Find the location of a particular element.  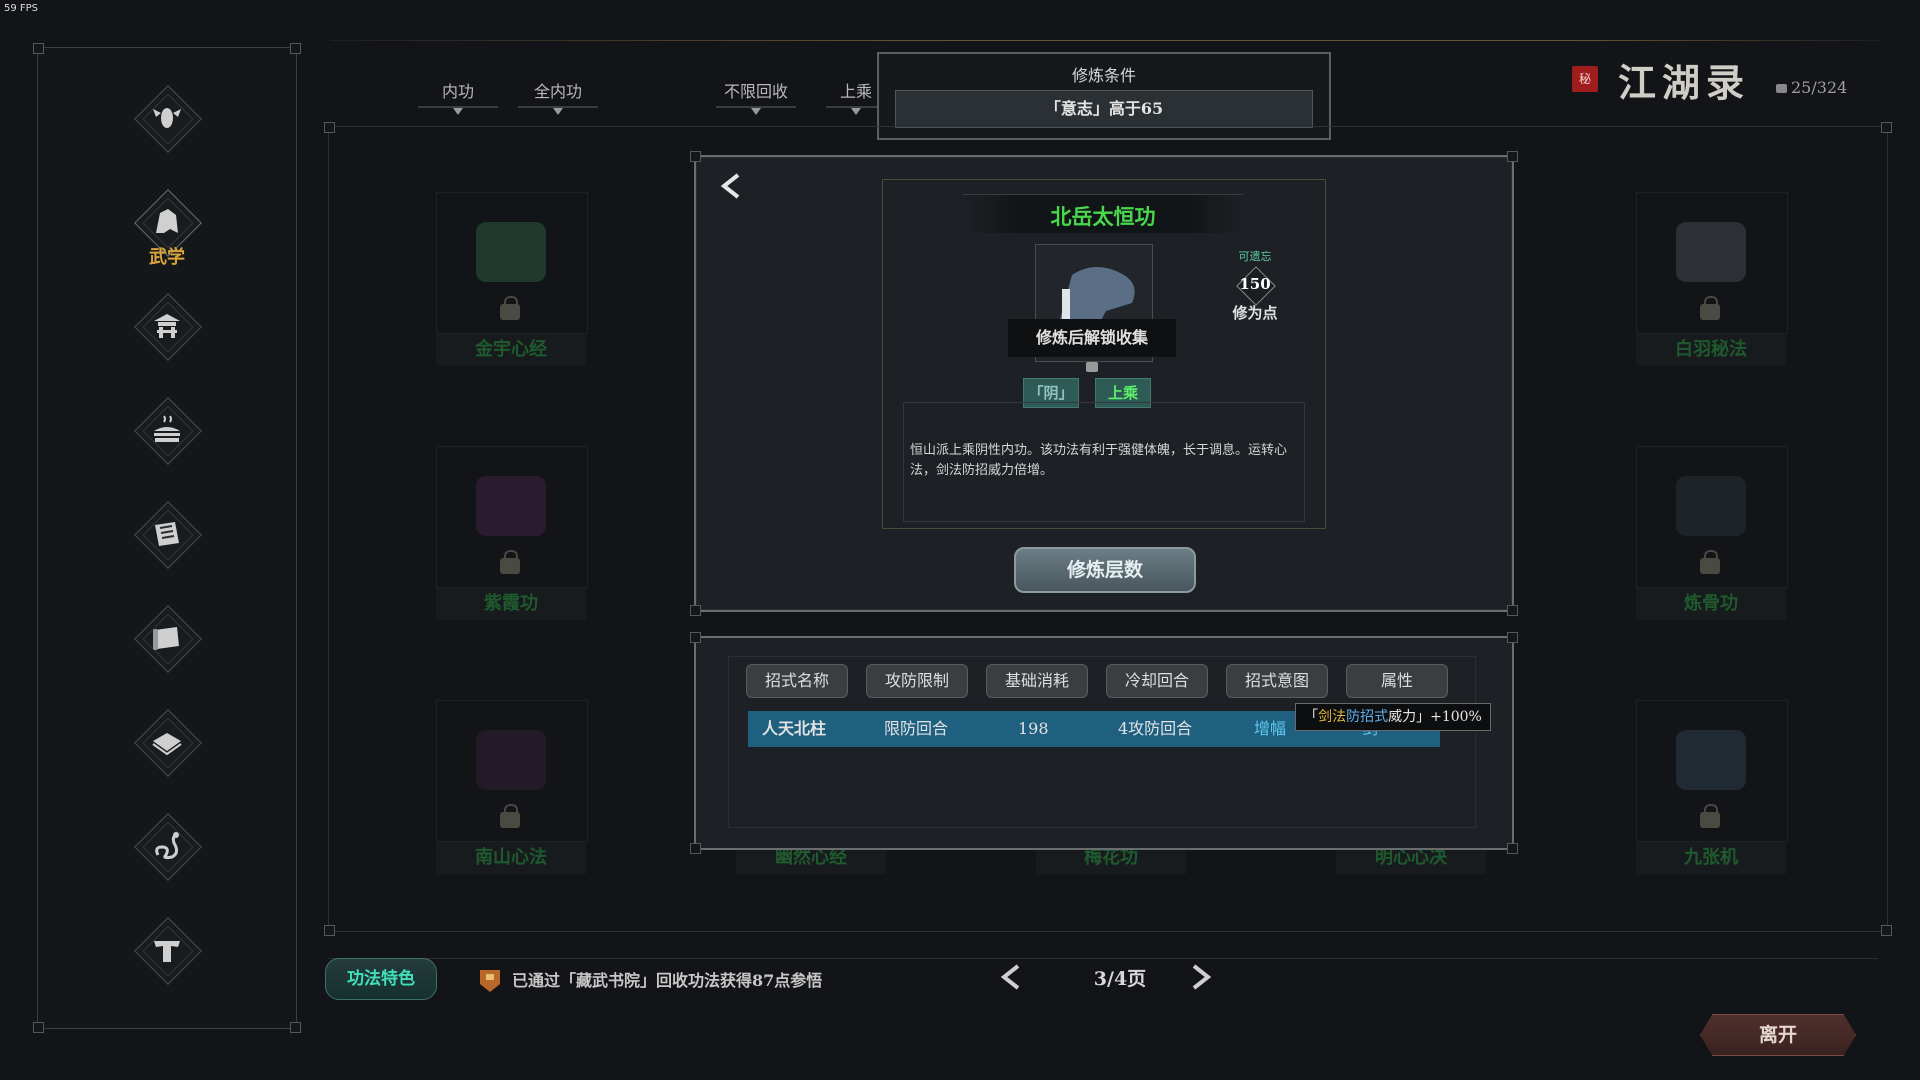

back-arrow-icon is located at coordinates (730, 188).